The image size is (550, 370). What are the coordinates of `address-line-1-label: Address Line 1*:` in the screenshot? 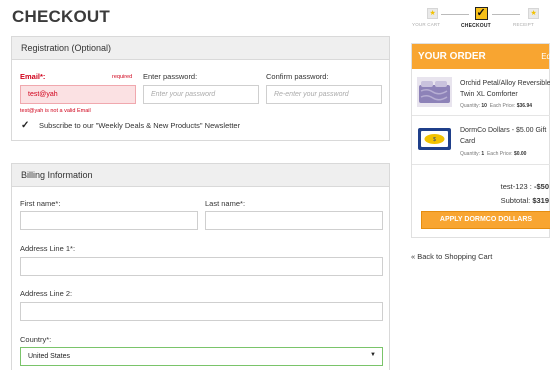 It's located at (48, 248).